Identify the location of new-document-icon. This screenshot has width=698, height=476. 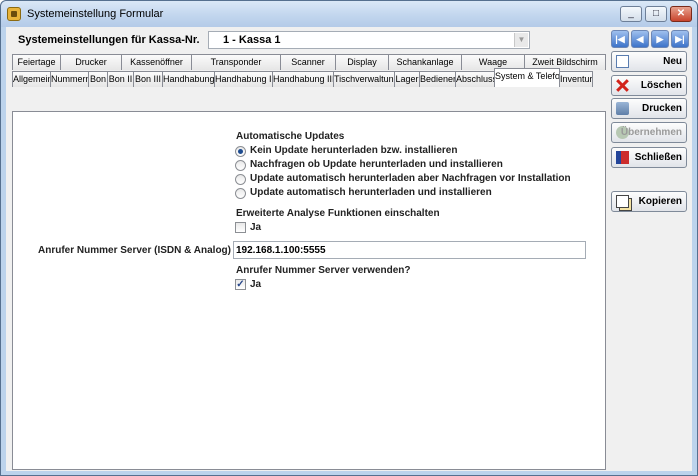
(622, 61).